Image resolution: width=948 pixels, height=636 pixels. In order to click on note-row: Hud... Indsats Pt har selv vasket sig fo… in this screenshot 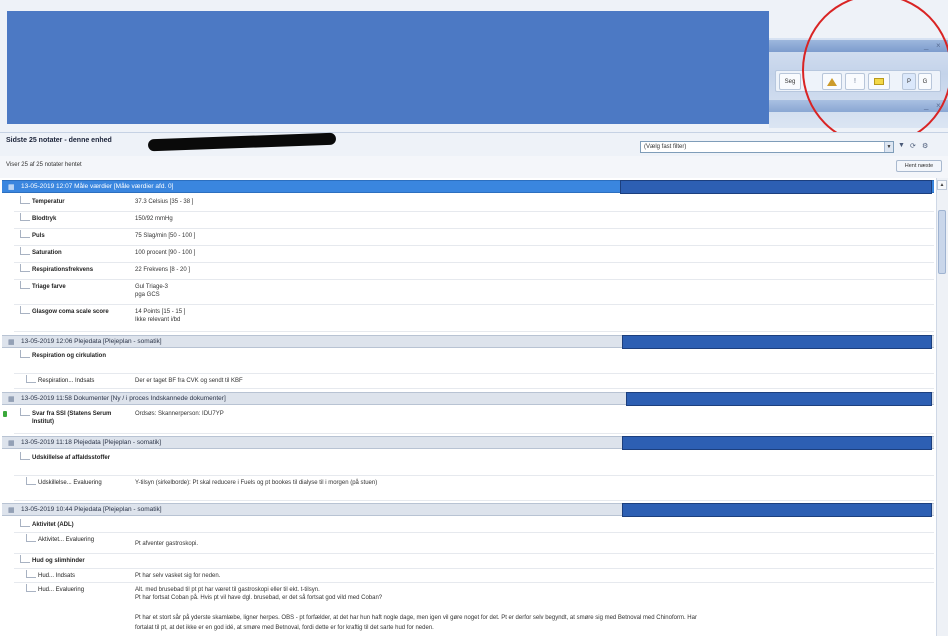, I will do `click(474, 576)`.